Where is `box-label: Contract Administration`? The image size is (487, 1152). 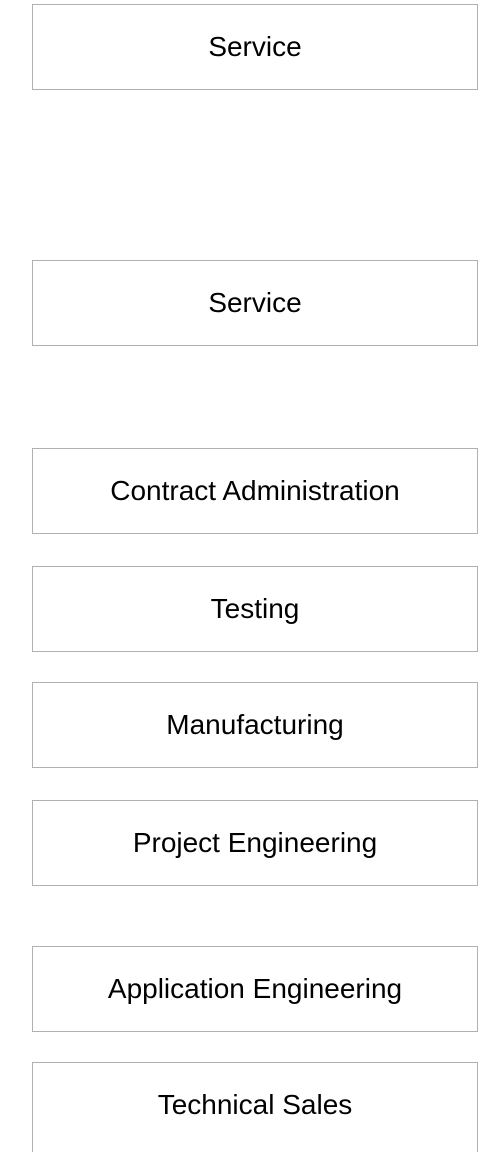
box-label: Contract Administration is located at coordinates (255, 490).